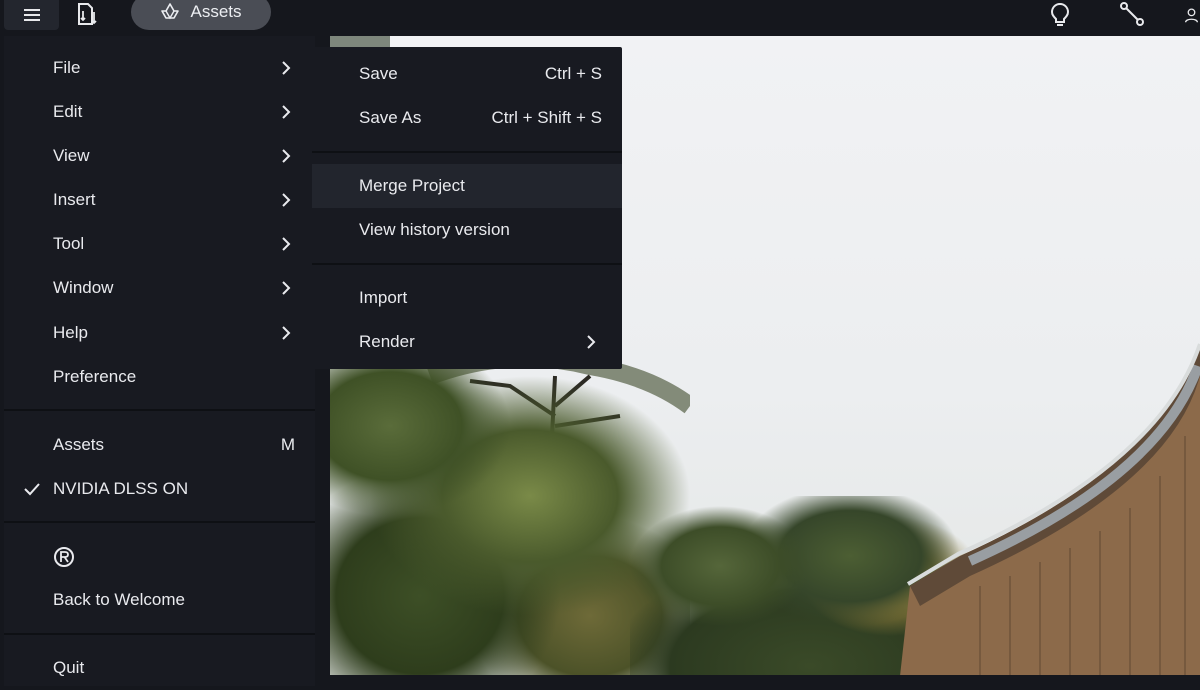 The image size is (1200, 690). Describe the element at coordinates (467, 74) in the screenshot. I see `submenu-item-save: Save Ctrl + S` at that location.